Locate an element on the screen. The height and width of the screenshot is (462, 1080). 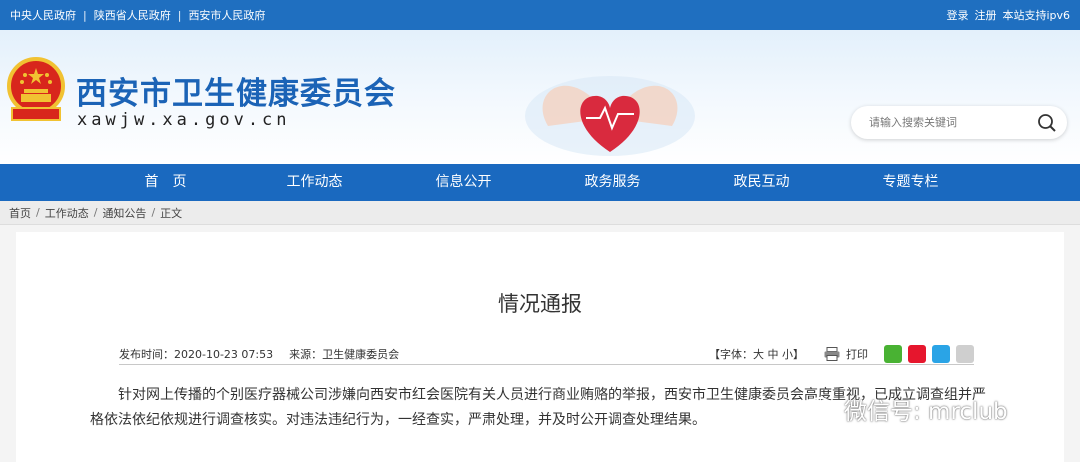
national-emblem-icon is located at coordinates (36, 89).